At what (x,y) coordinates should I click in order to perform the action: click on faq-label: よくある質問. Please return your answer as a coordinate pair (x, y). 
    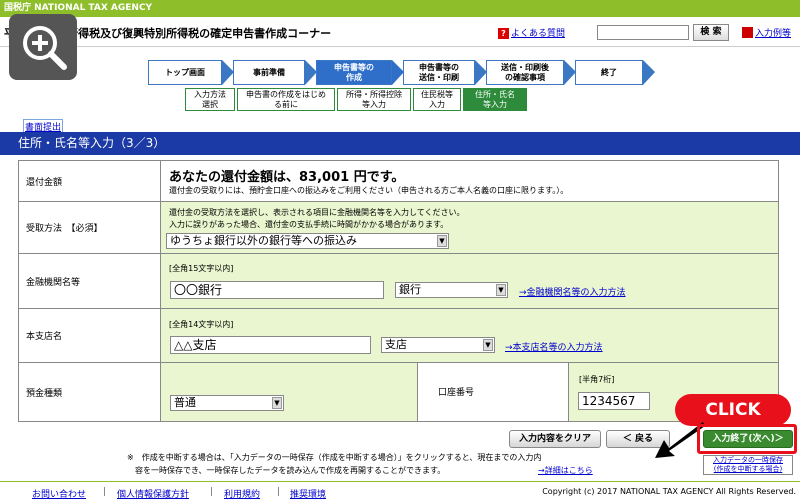
    Looking at the image, I should click on (538, 34).